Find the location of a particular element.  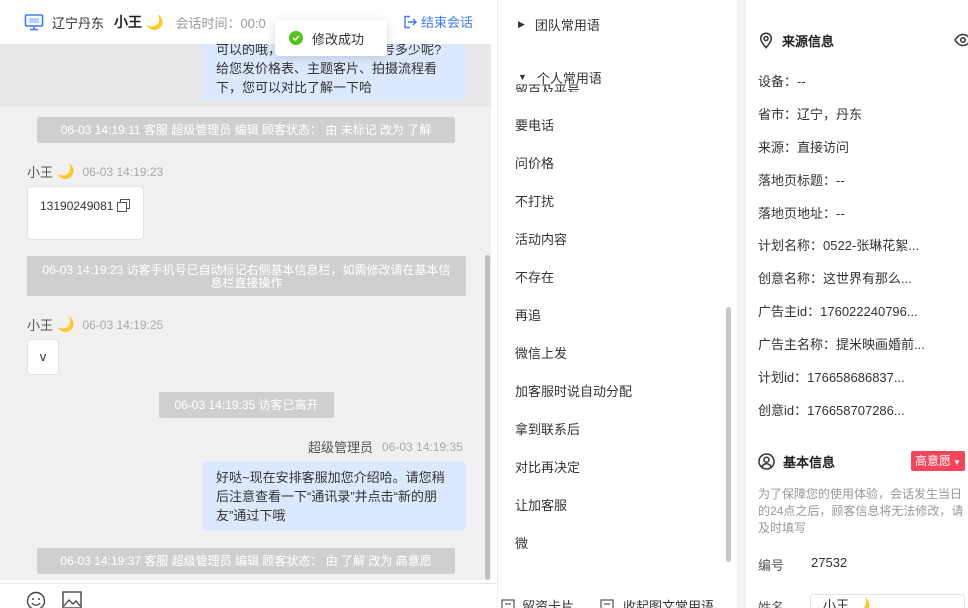

field-label: 省市： is located at coordinates (778, 114).